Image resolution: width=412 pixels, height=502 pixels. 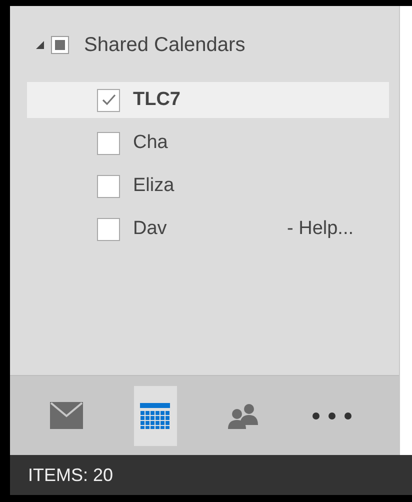 What do you see at coordinates (150, 228) in the screenshot?
I see `calendar-name: Dav` at bounding box center [150, 228].